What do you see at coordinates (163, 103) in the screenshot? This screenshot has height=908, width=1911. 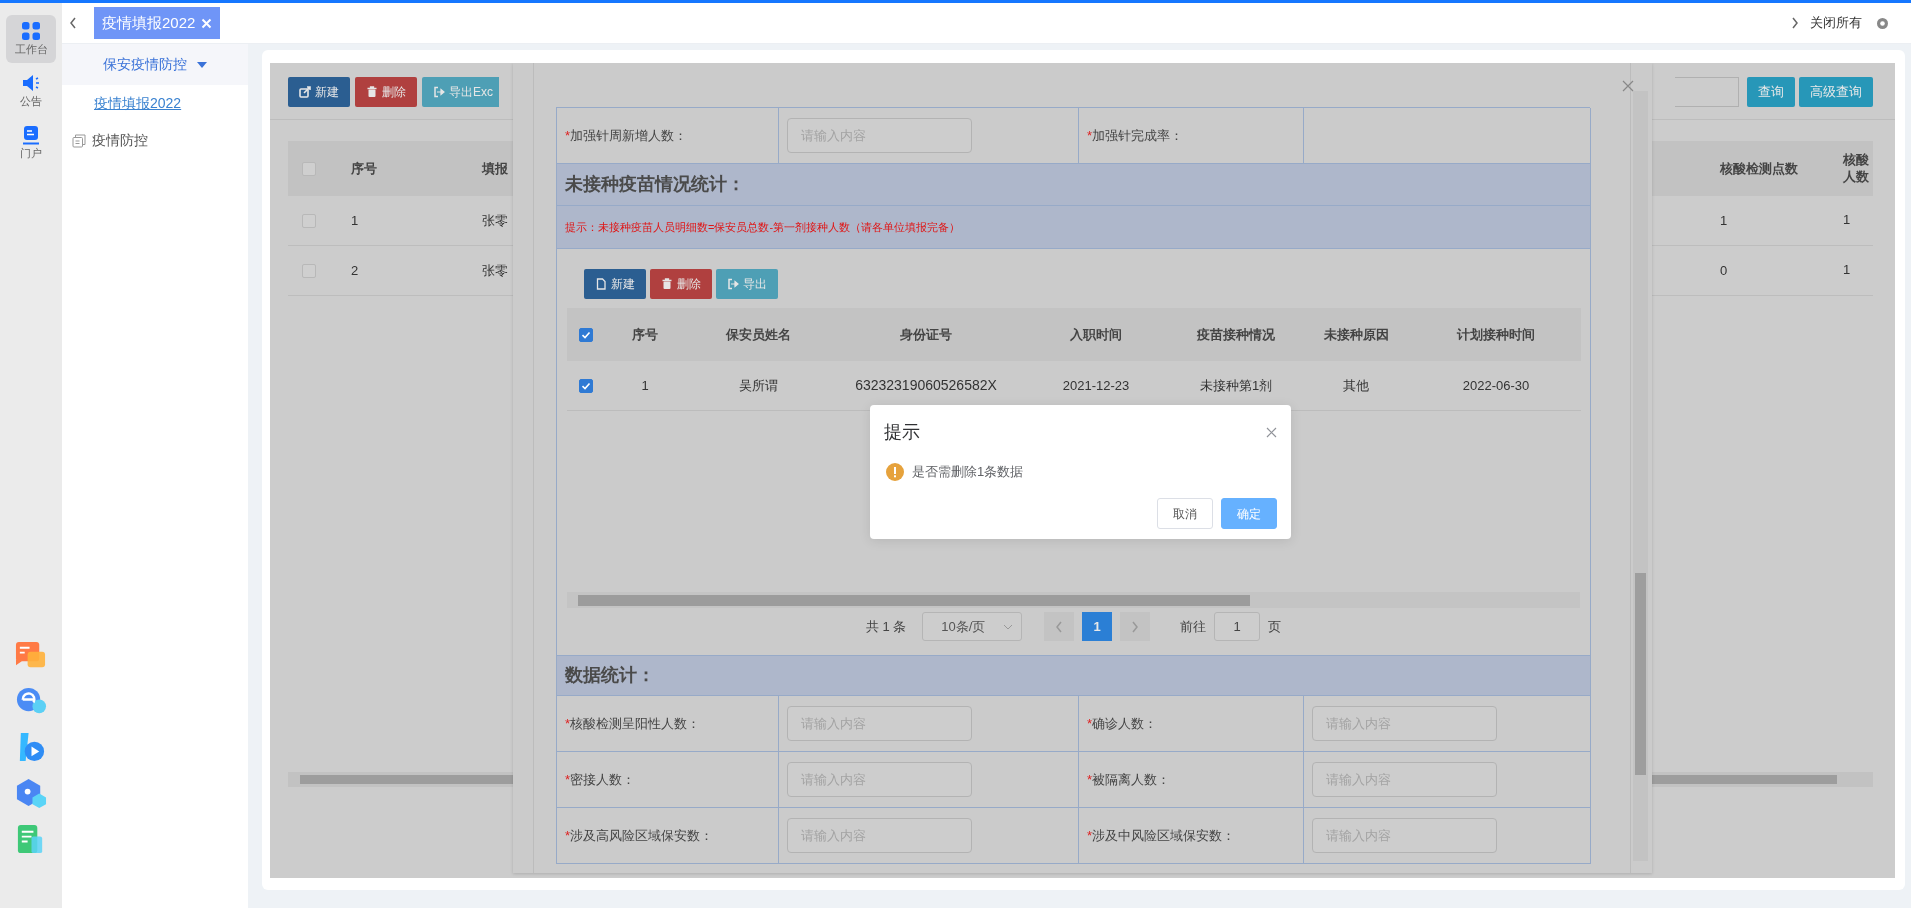 I see `sidebar-item: 疫情填报2022` at bounding box center [163, 103].